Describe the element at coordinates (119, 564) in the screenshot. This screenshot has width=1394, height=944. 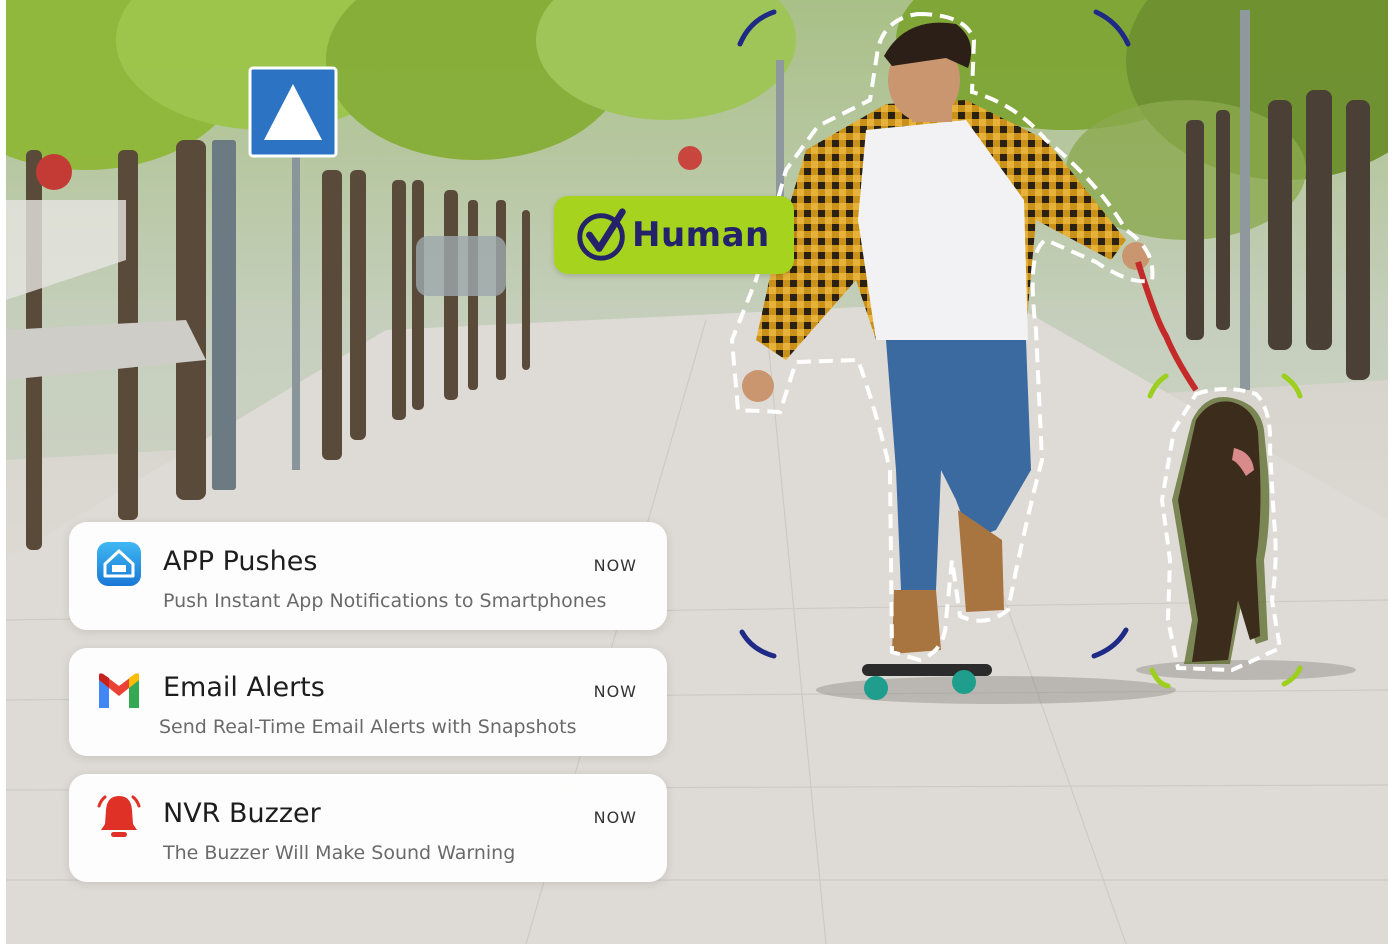
I see `home-app-icon` at that location.